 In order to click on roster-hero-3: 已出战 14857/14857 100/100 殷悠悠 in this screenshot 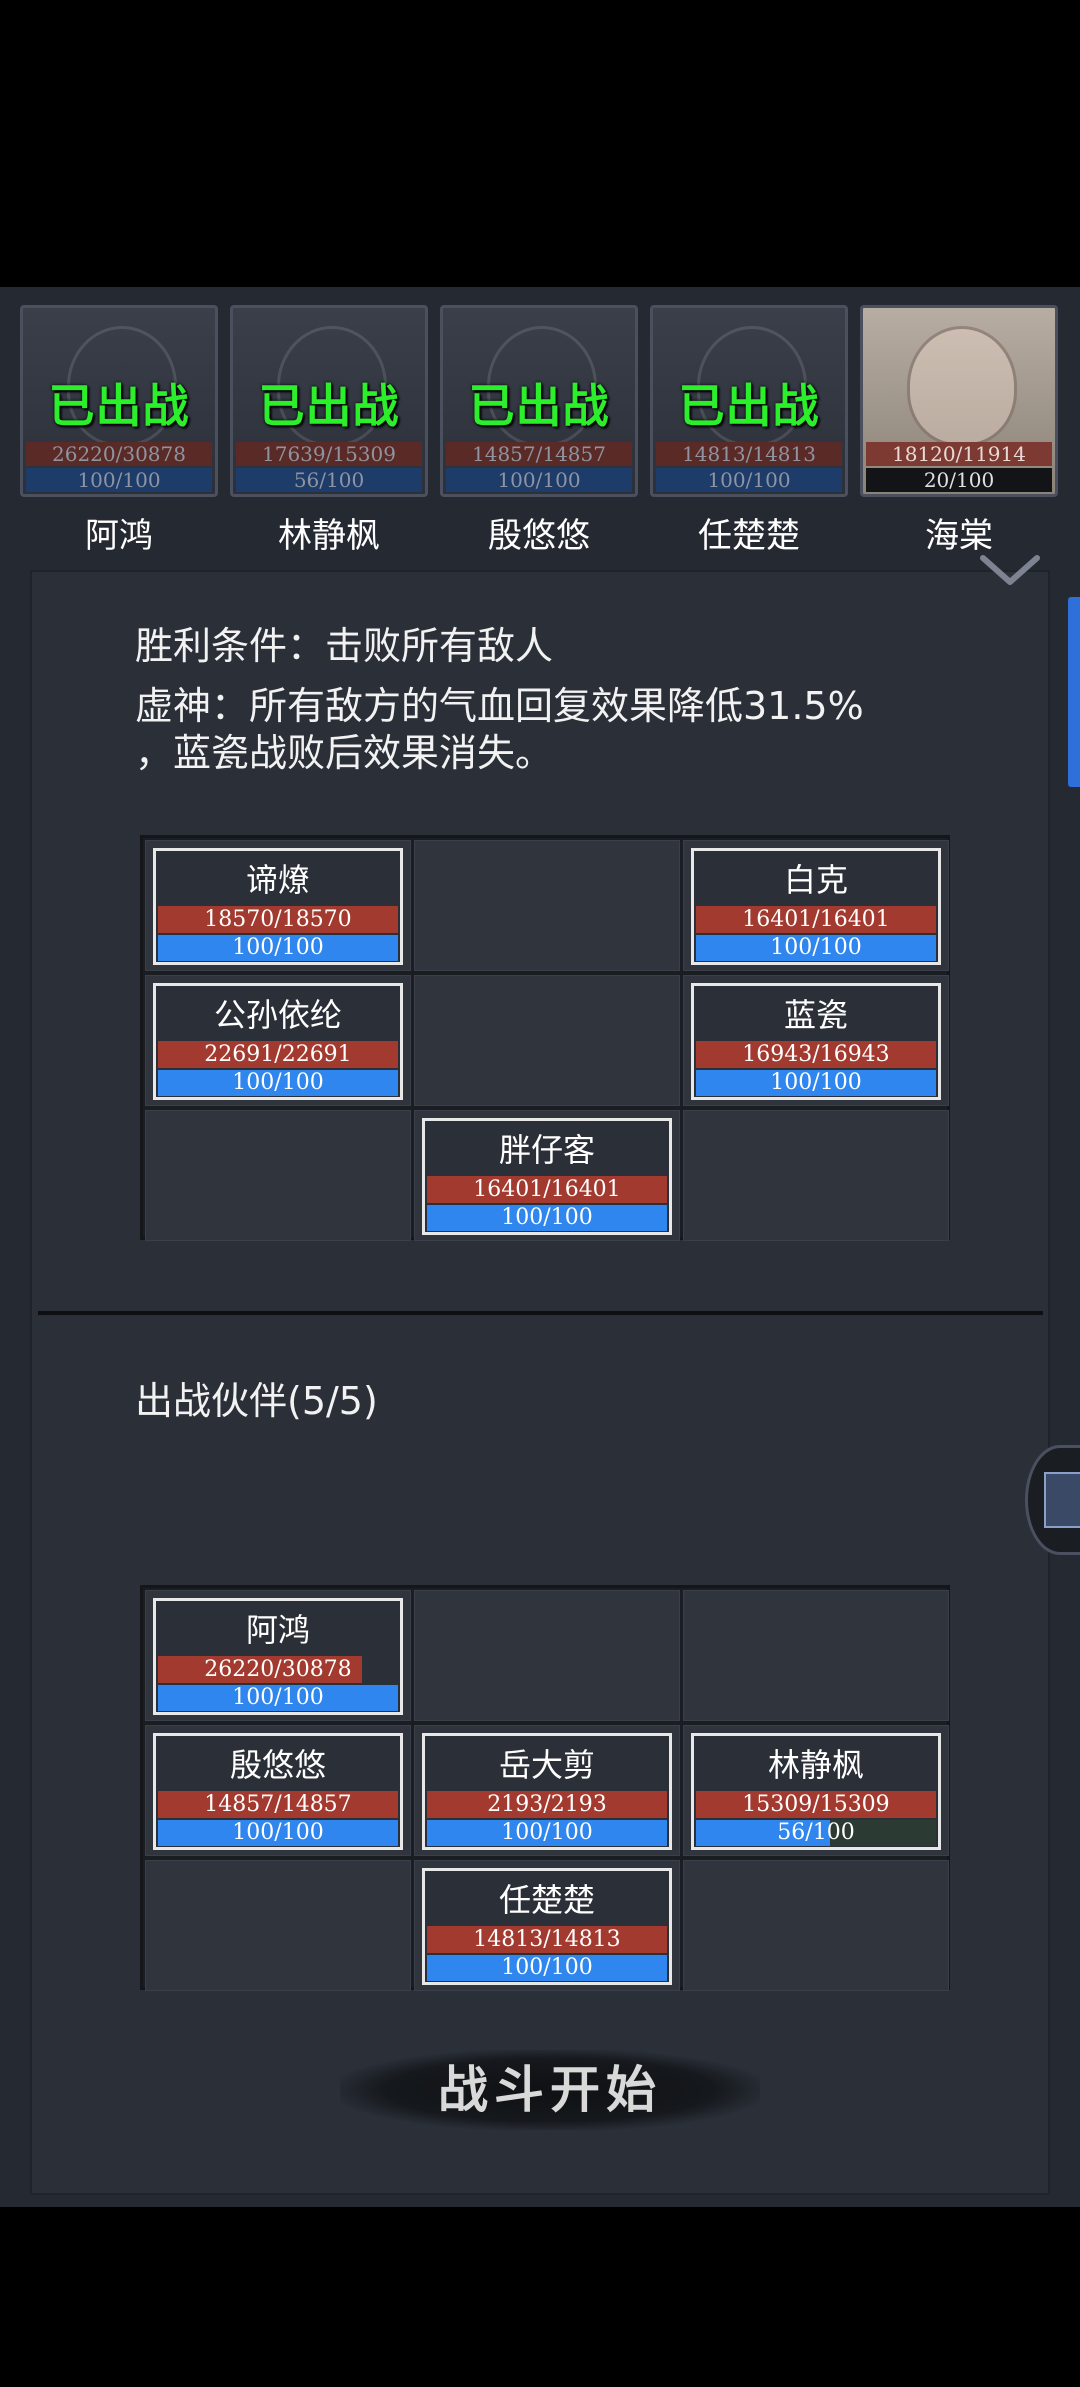, I will do `click(539, 430)`.